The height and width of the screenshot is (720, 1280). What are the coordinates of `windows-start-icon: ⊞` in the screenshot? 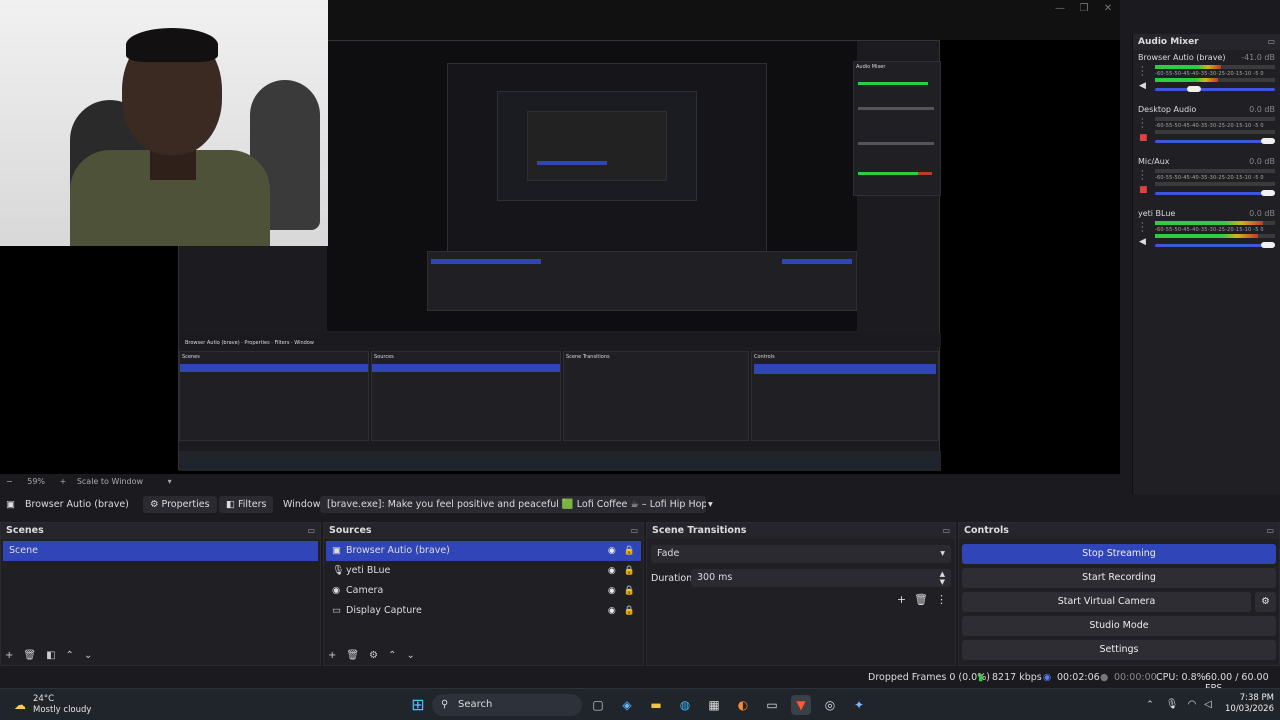 It's located at (418, 705).